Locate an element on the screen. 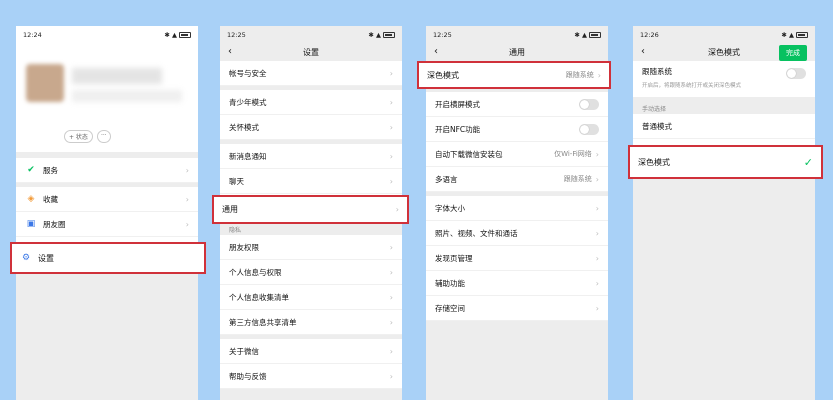  settings-item: 新消息通知 › is located at coordinates (311, 156).